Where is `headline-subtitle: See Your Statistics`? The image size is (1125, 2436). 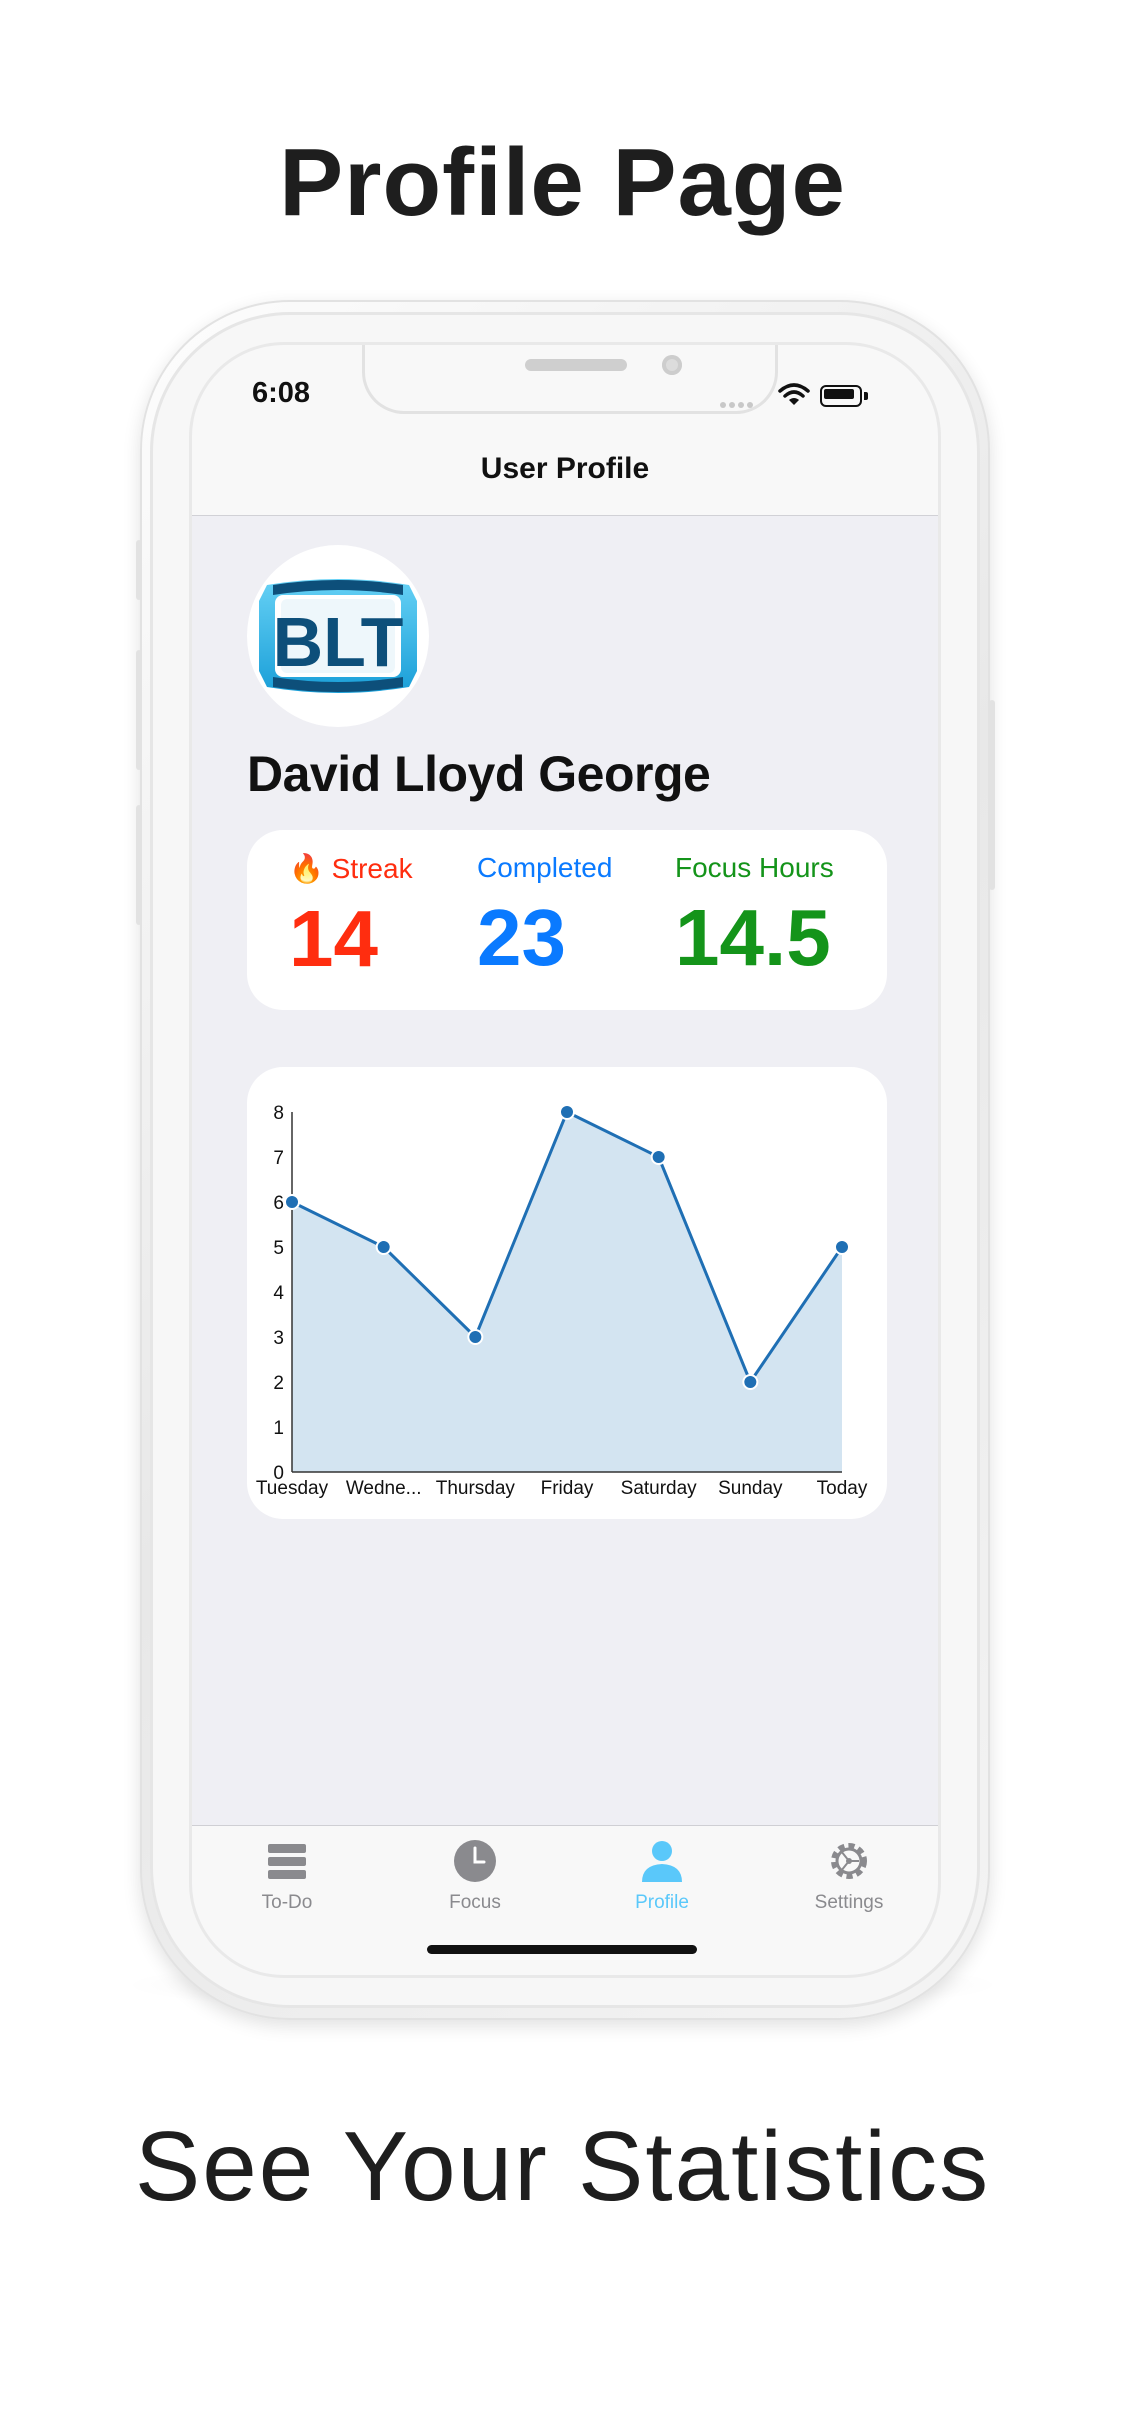 headline-subtitle: See Your Statistics is located at coordinates (562, 2166).